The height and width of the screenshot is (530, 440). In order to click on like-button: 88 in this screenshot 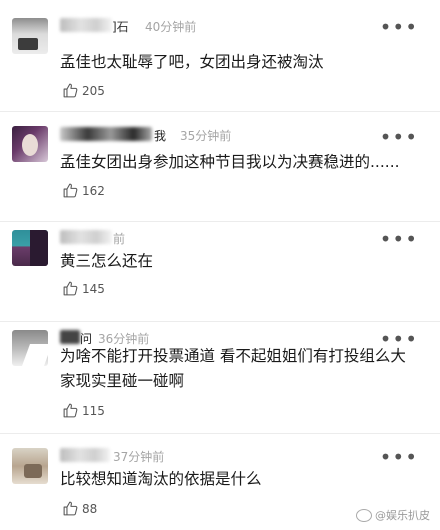, I will do `click(79, 508)`.